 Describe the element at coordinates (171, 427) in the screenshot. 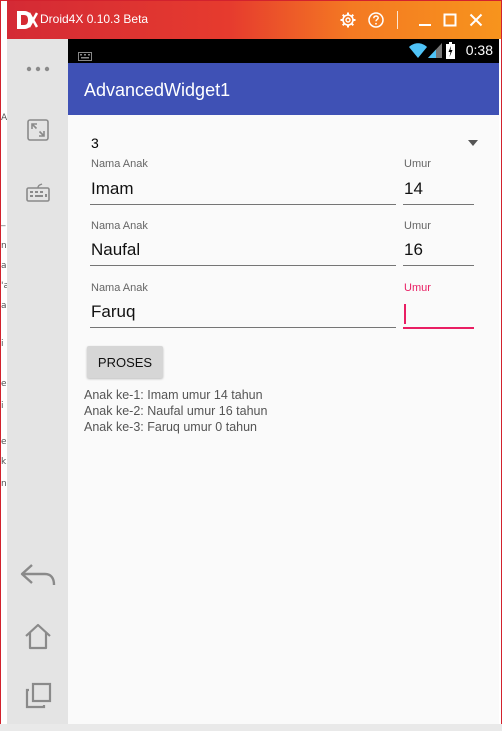

I see `result-line-3: Anak ke-3: Faruq umur 0 tahun` at that location.